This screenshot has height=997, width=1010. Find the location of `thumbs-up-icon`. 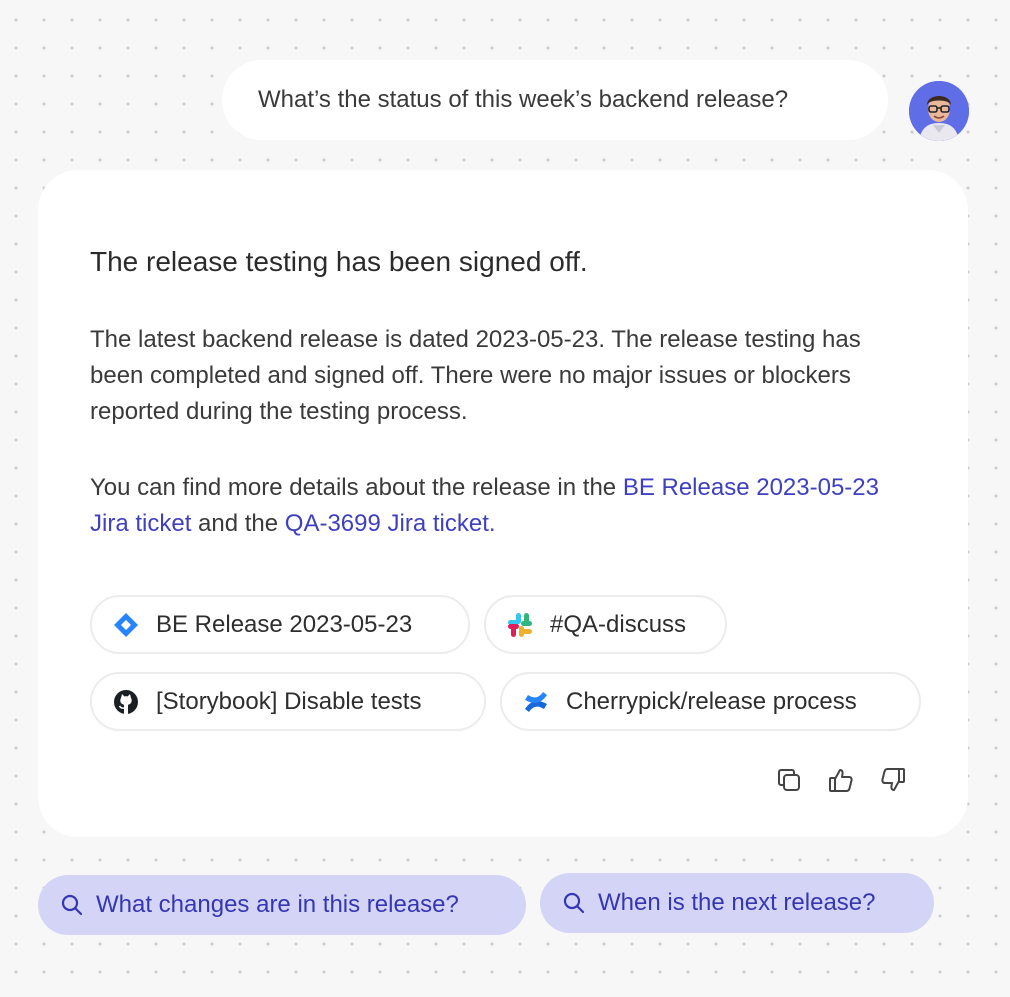

thumbs-up-icon is located at coordinates (841, 780).